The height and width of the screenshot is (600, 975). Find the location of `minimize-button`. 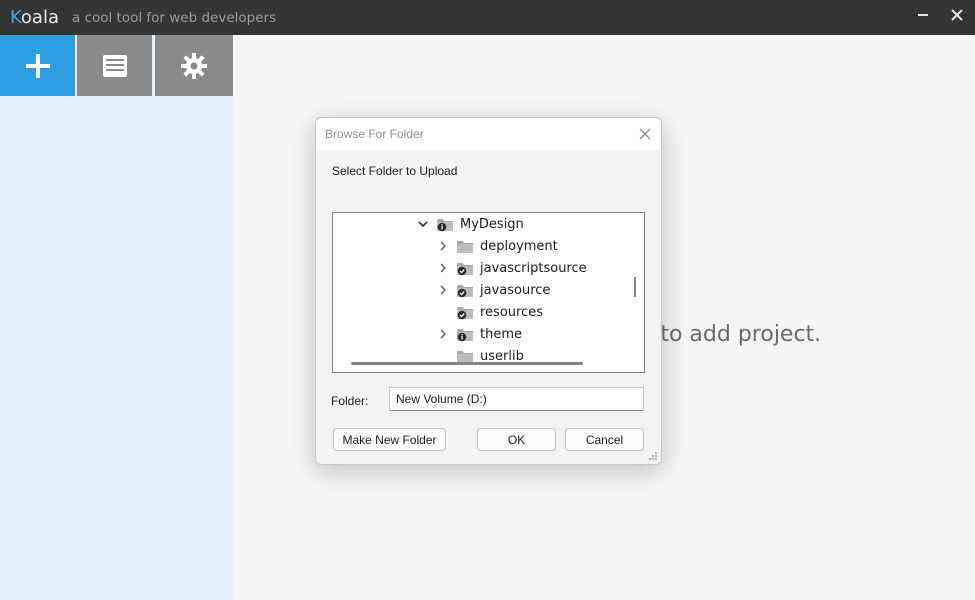

minimize-button is located at coordinates (924, 16).